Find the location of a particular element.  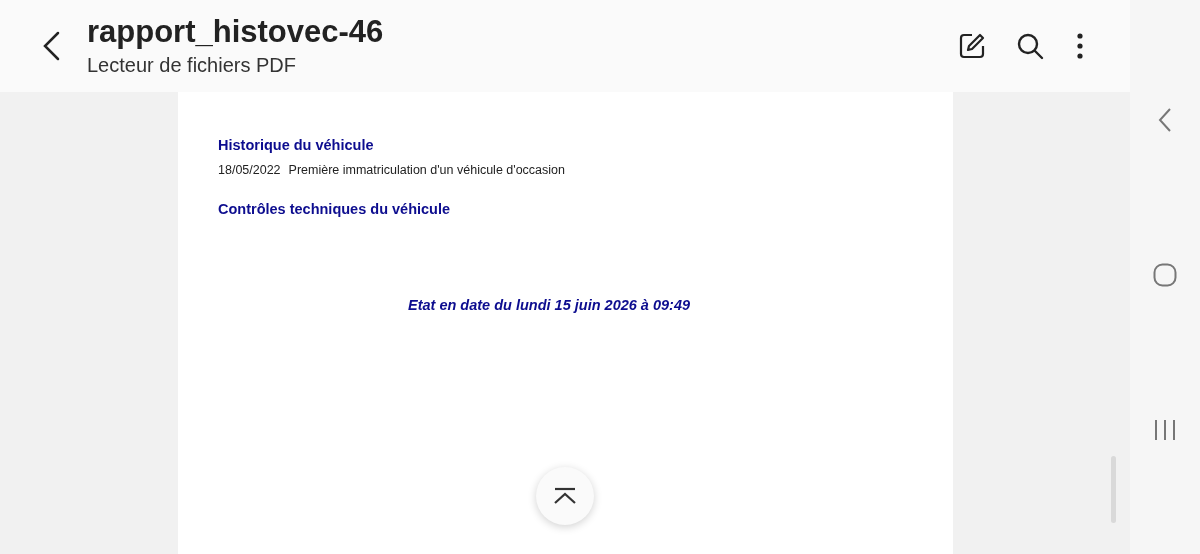

report-date: Etat en date du lundi 15 juin 2026 à 09:49 is located at coordinates (550, 305).